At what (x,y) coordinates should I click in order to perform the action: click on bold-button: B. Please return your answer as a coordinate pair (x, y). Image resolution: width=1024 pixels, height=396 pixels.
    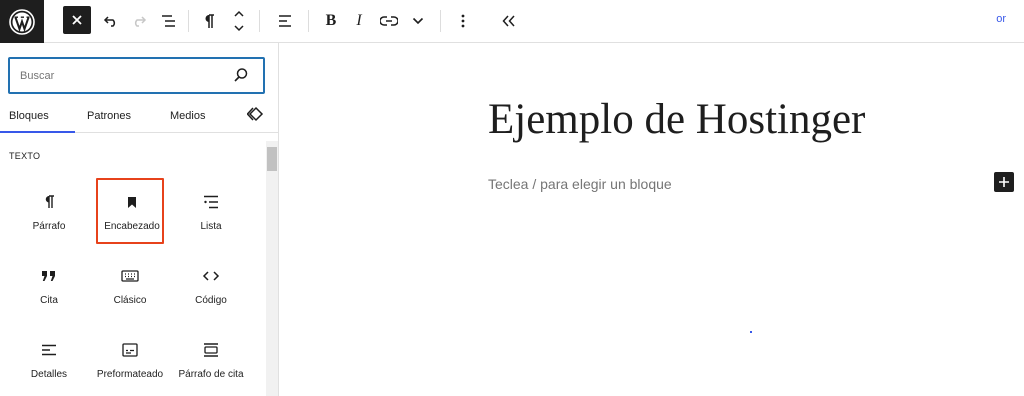
    Looking at the image, I should click on (331, 21).